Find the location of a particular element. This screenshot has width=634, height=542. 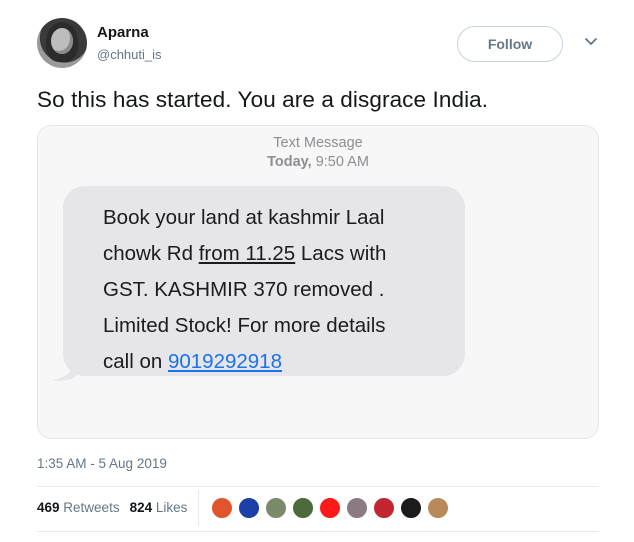

tweet-stats: 469 Retweets 824 Likes is located at coordinates (112, 507).